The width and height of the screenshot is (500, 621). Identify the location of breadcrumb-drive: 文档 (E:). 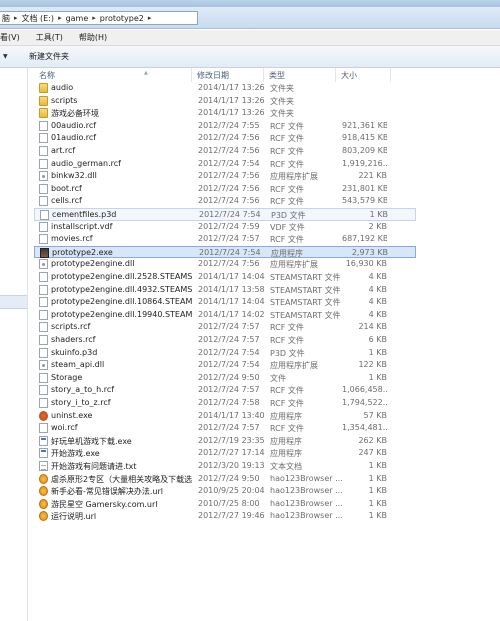
(38, 18).